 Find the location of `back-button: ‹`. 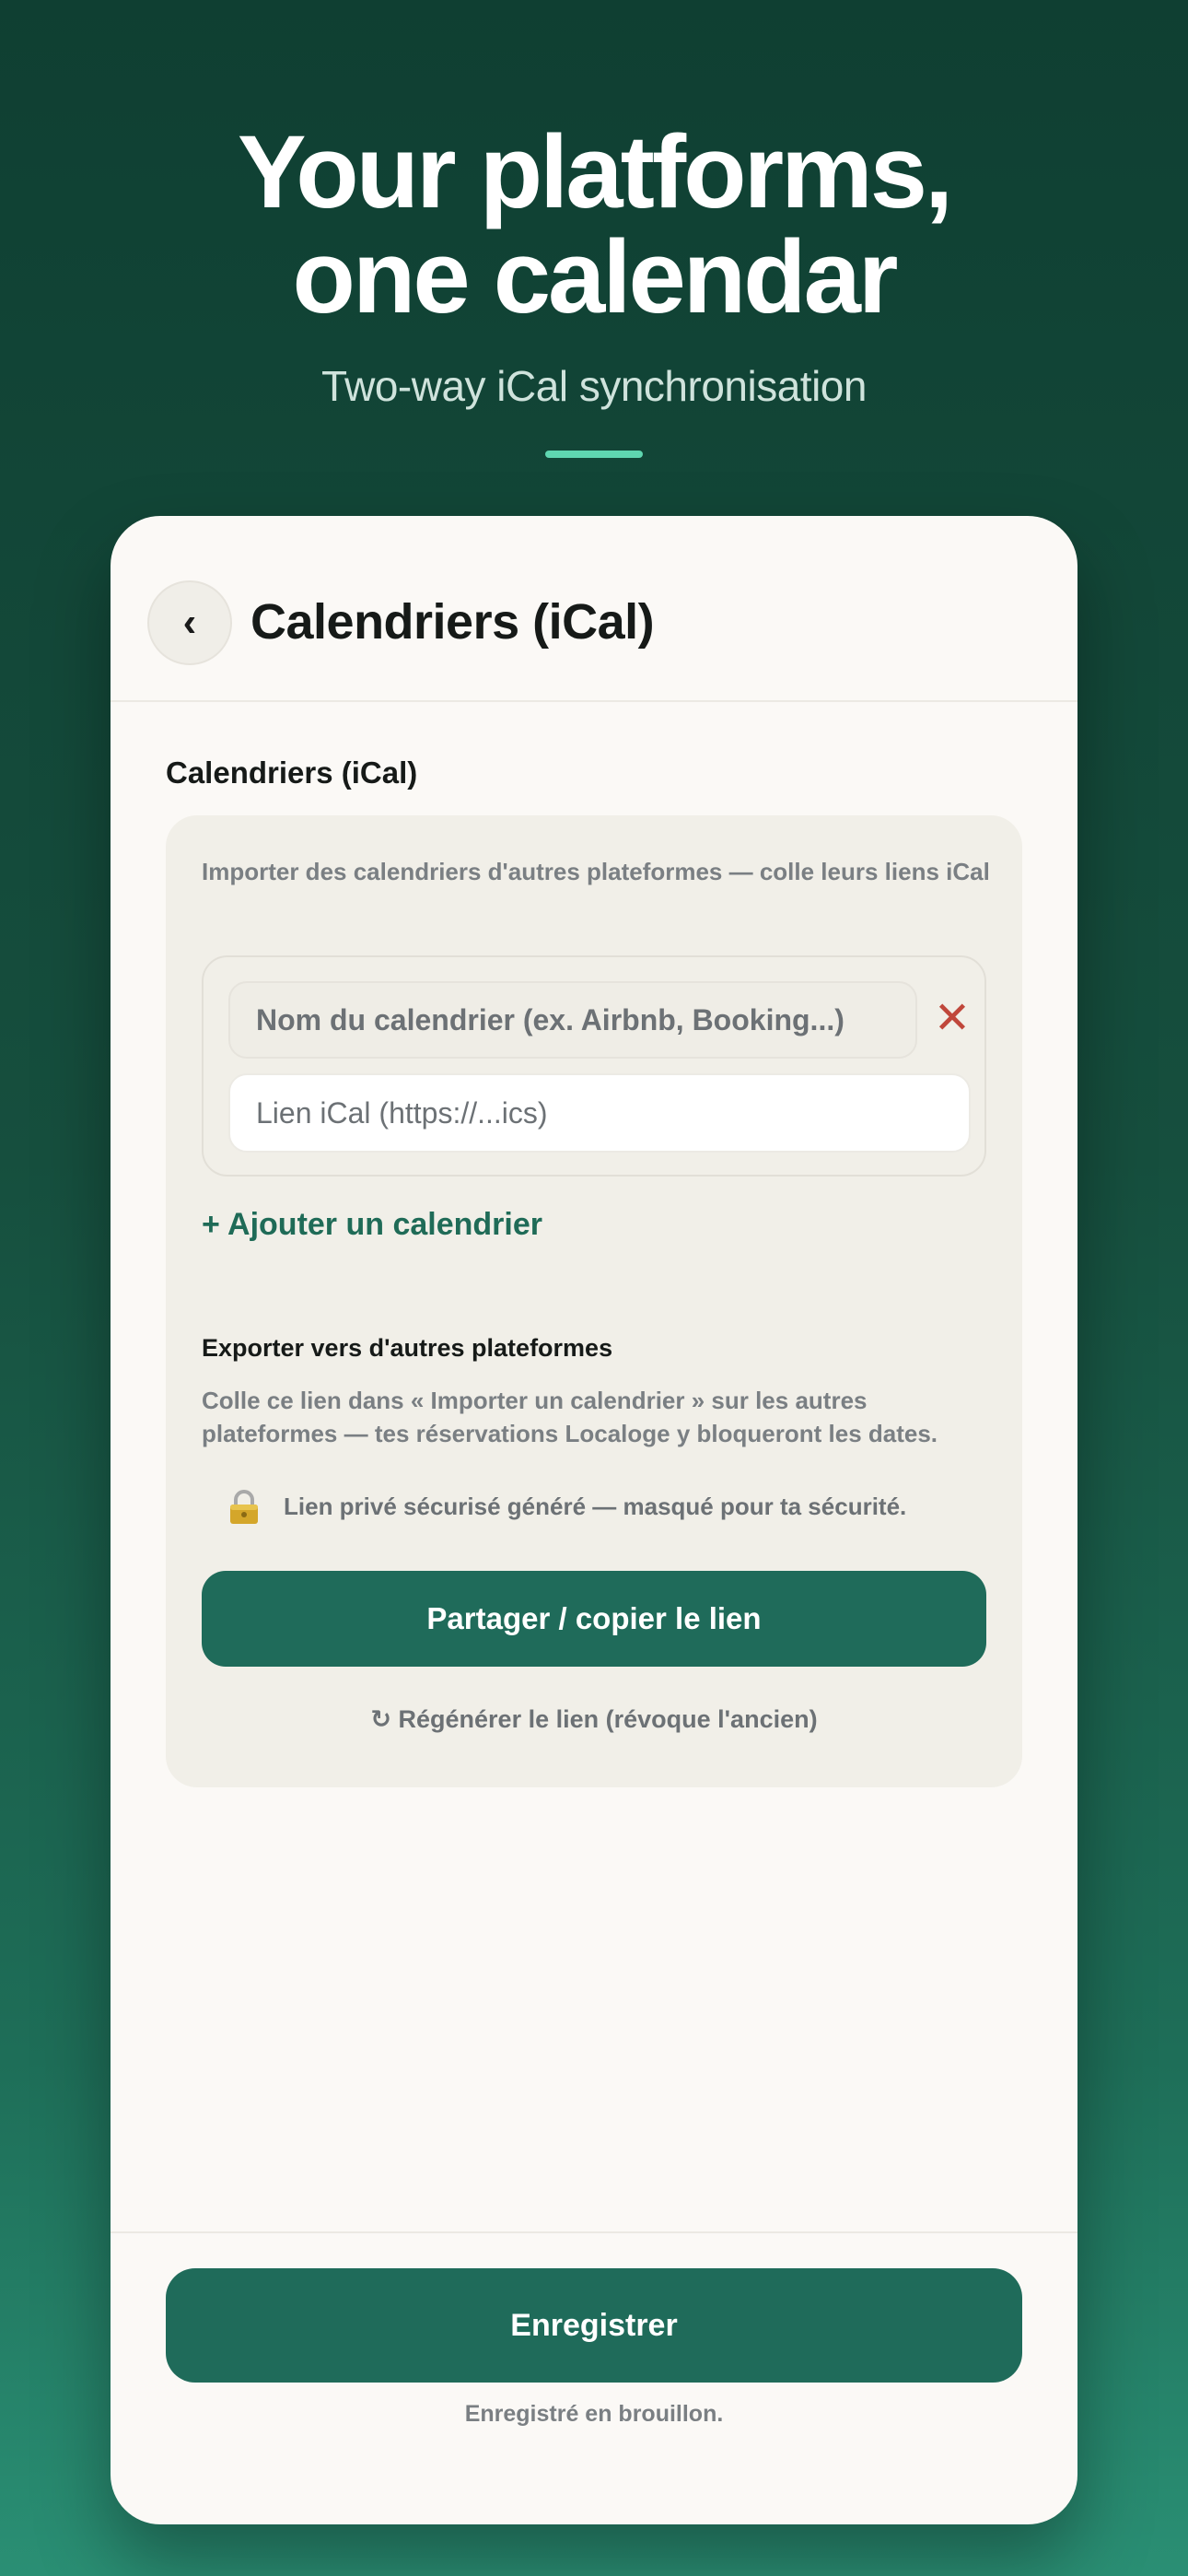

back-button: ‹ is located at coordinates (189, 622).